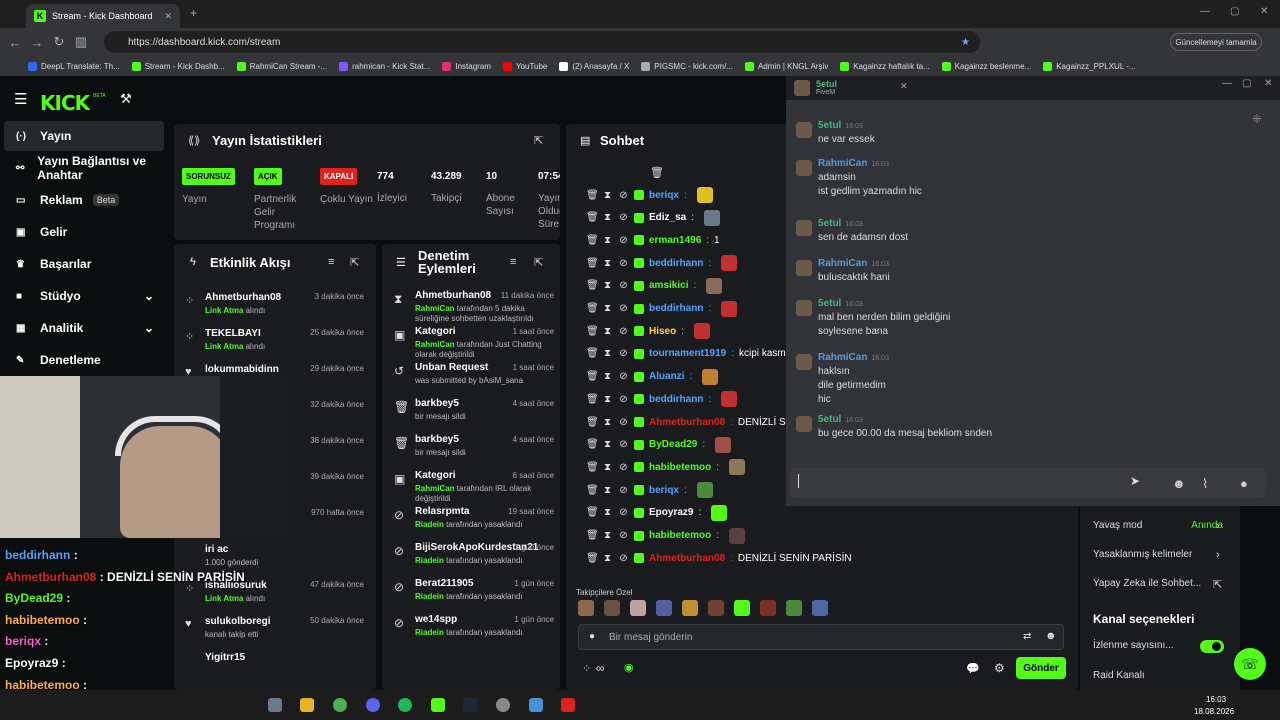 The height and width of the screenshot is (720, 1280). What do you see at coordinates (667, 217) in the screenshot?
I see `chat-username: Ediz_sa` at bounding box center [667, 217].